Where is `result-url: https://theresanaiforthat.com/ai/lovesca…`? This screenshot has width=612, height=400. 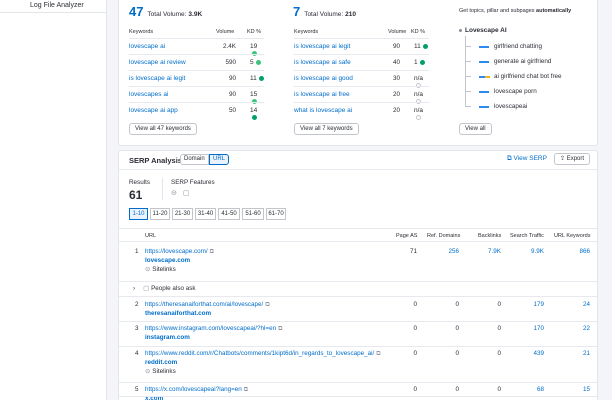
result-url: https://theresanaiforthat.com/ai/lovesca… is located at coordinates (207, 305).